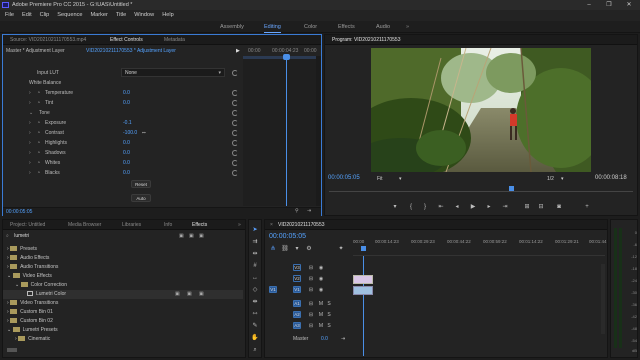 This screenshot has height=360, width=640. What do you see at coordinates (366, 40) in the screenshot?
I see `program-title: Program: VID20210211170553` at bounding box center [366, 40].